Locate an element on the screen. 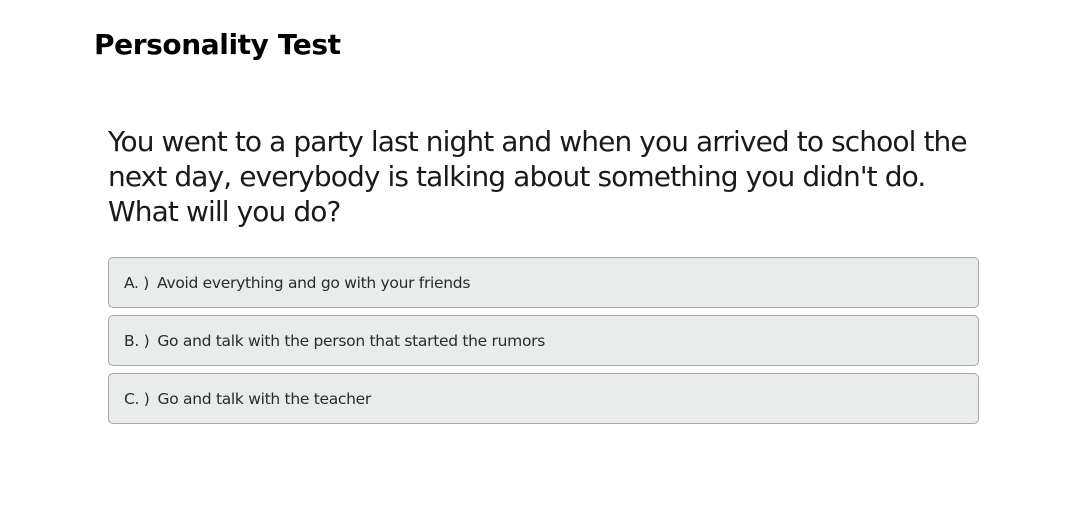  option-letter: B. ) is located at coordinates (137, 340).